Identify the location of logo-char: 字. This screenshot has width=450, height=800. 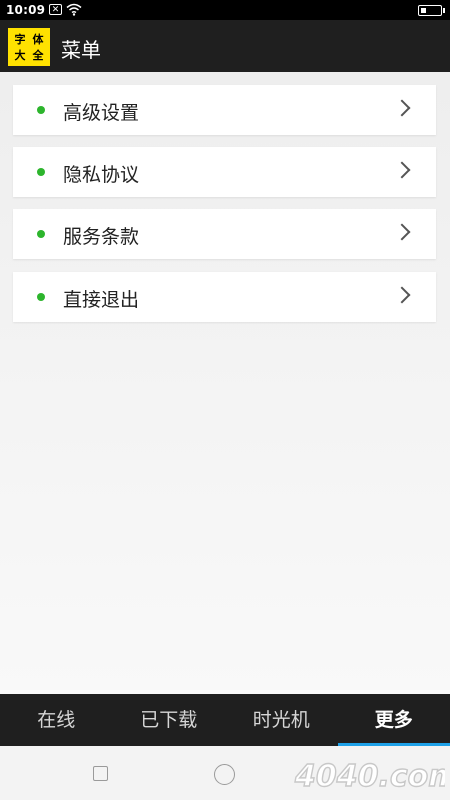
(20, 39).